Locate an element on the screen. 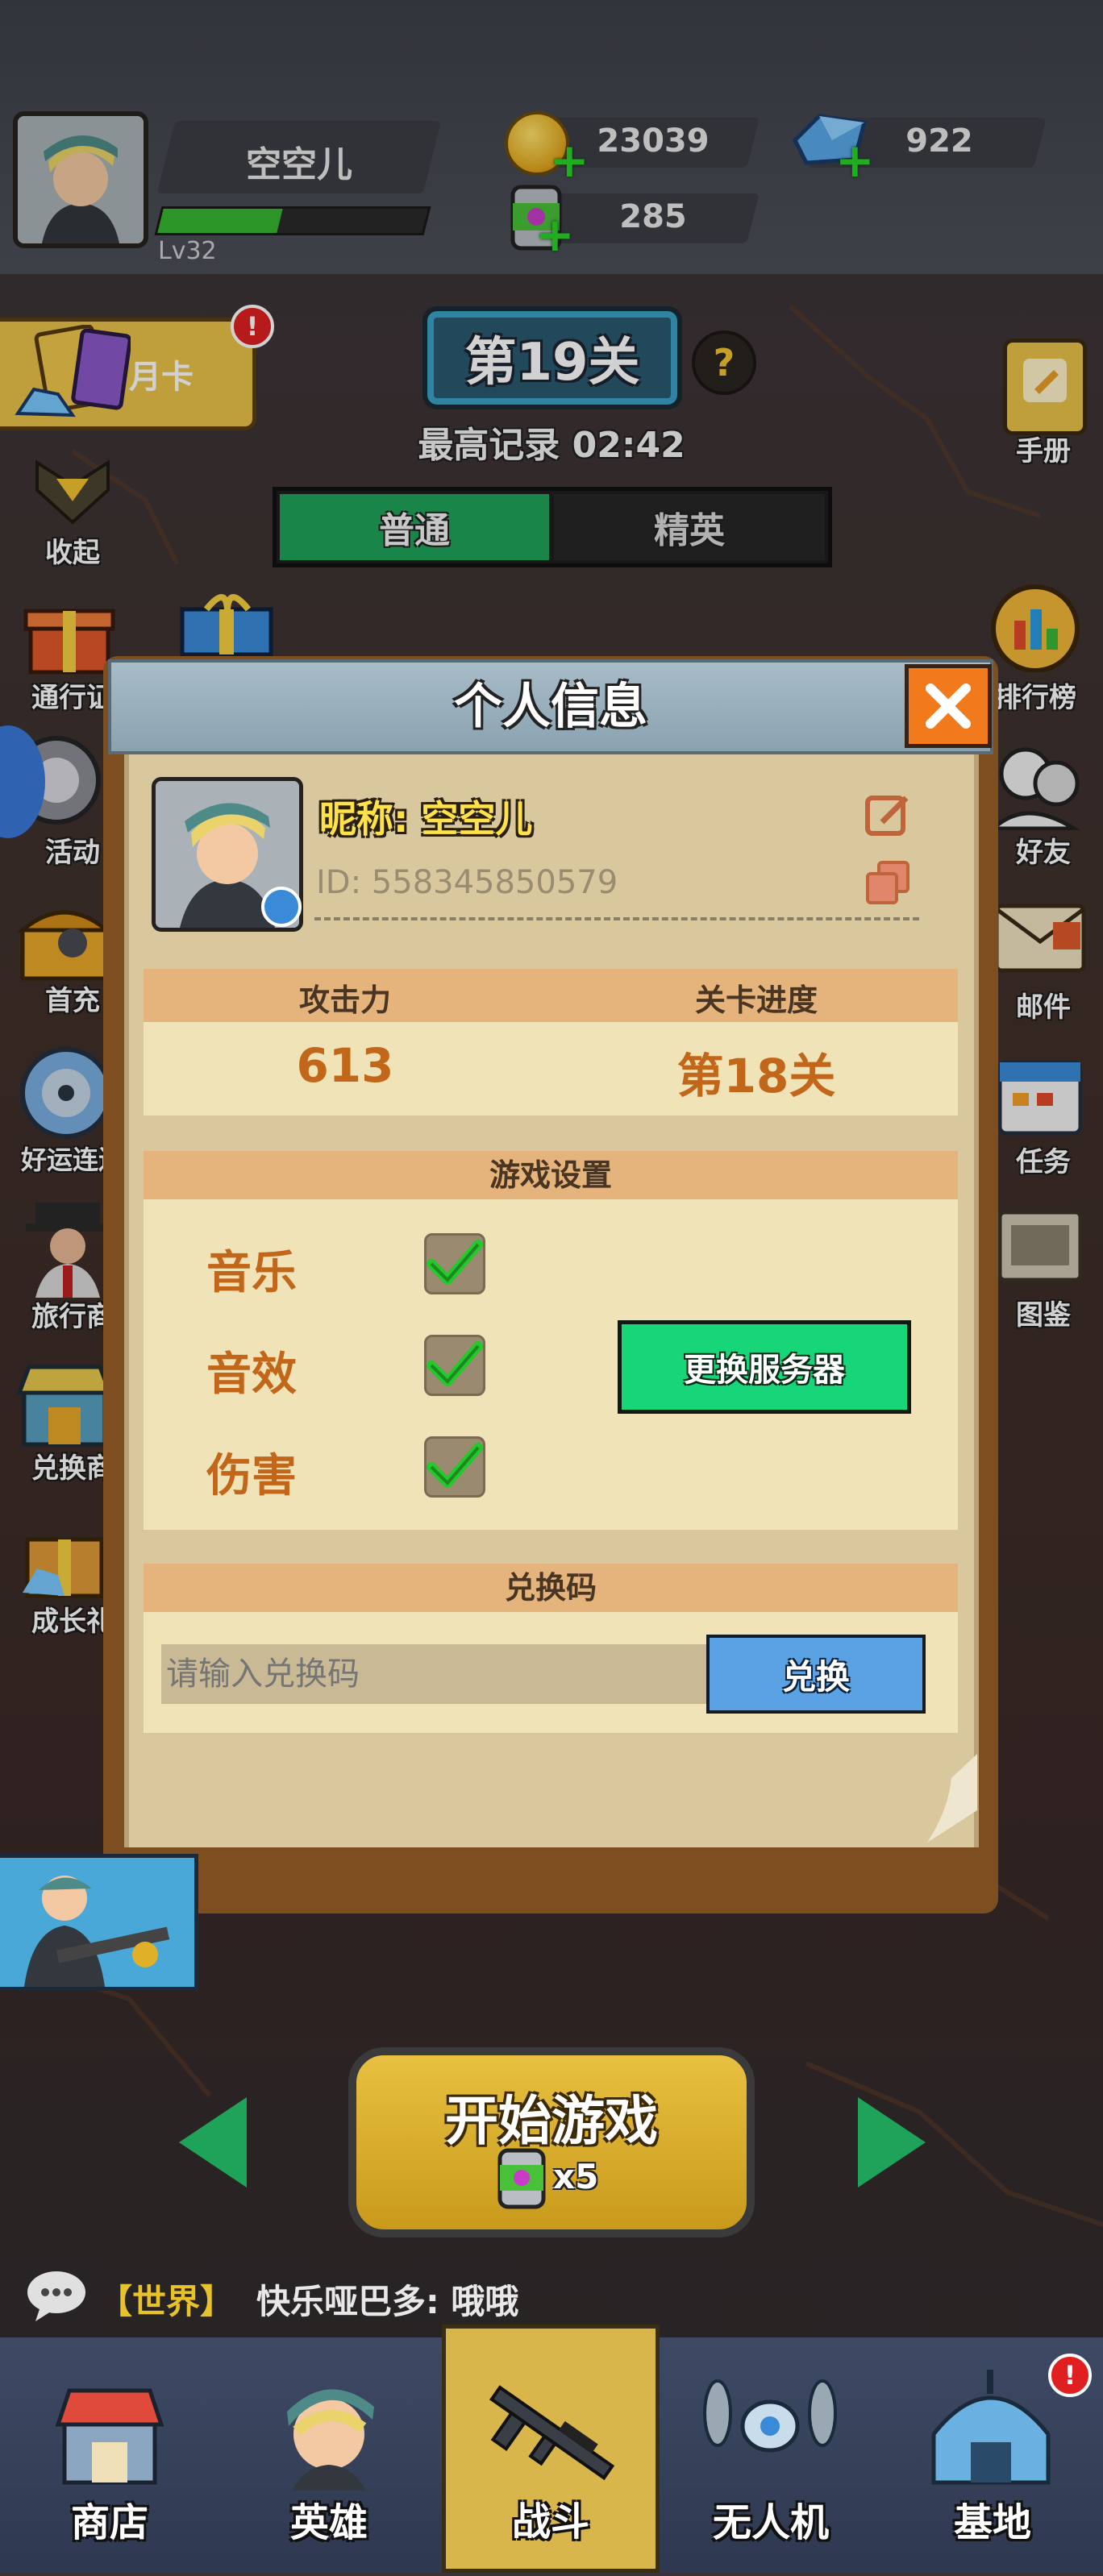 This screenshot has height=2576, width=1103. nav-hero-label: 英雄 is located at coordinates (328, 2522).